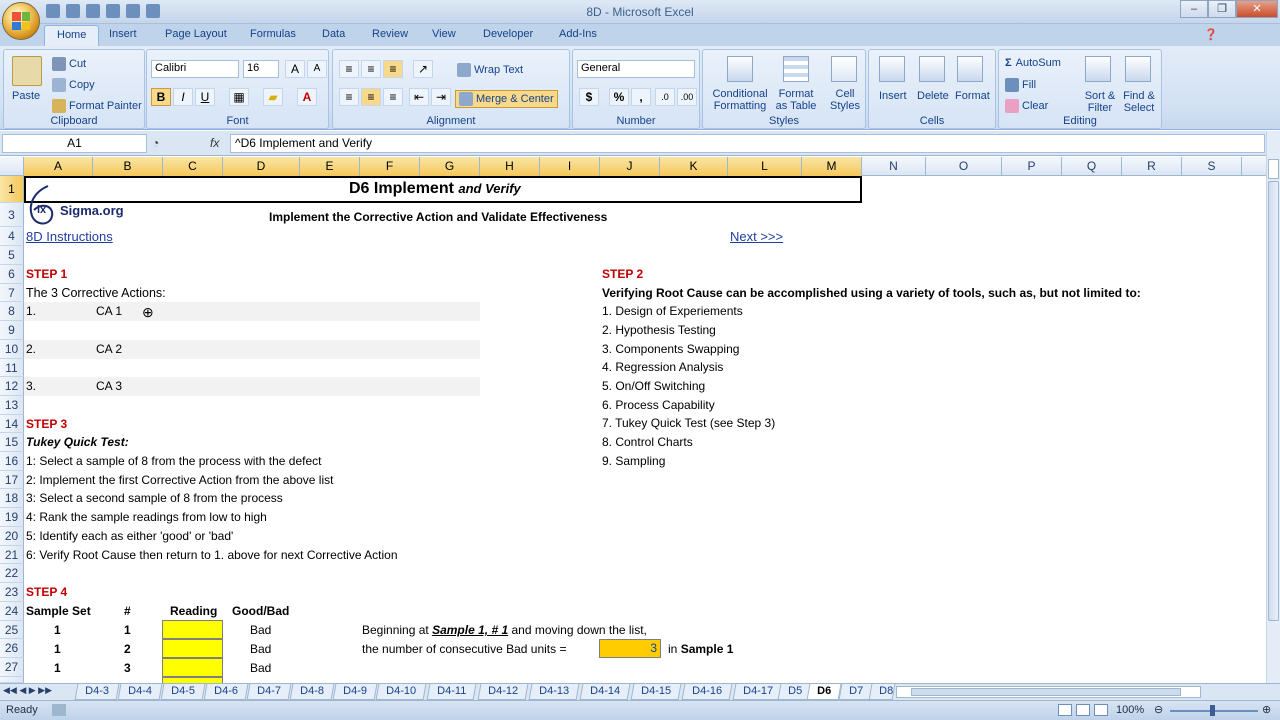 This screenshot has height=720, width=1280. What do you see at coordinates (12, 215) in the screenshot?
I see `row-header: 3` at bounding box center [12, 215].